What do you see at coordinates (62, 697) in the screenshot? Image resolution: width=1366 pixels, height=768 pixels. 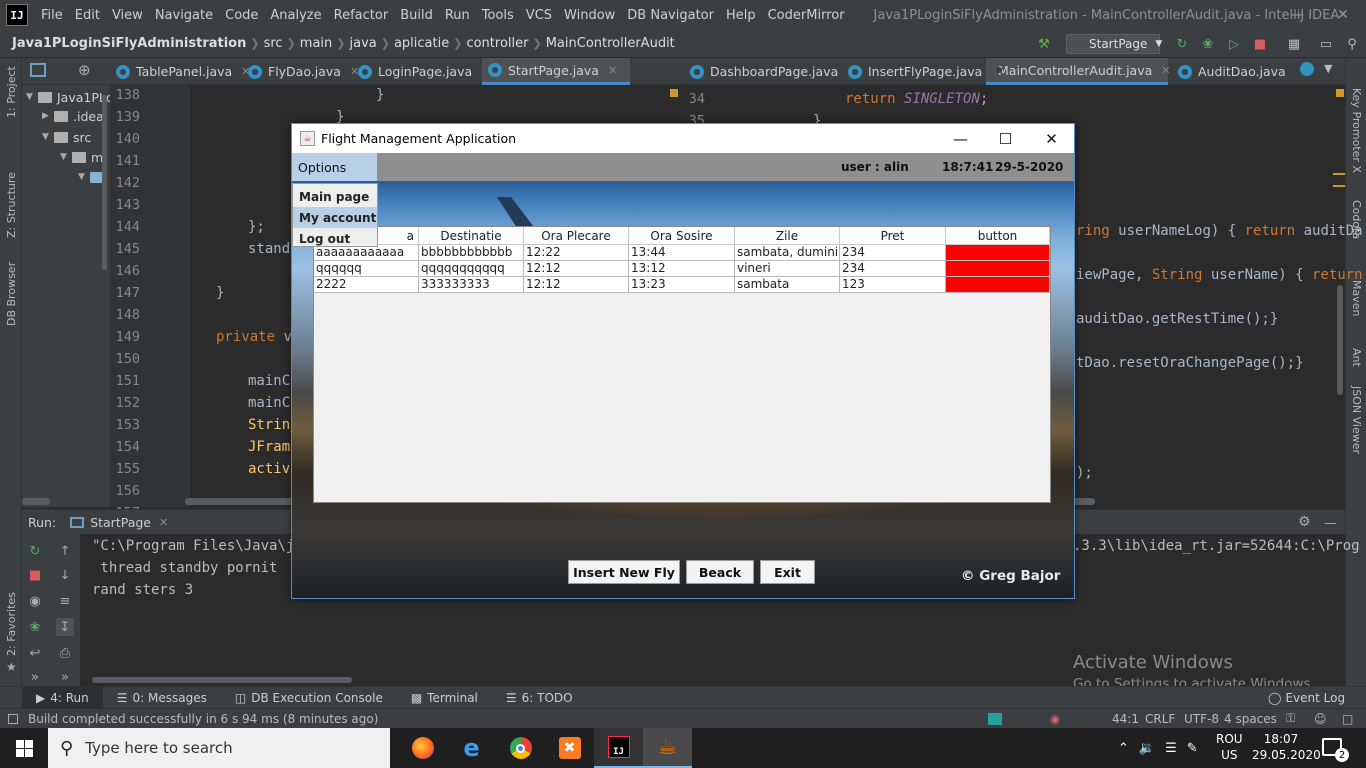 I see `btab-run: ▶ 4: Run` at bounding box center [62, 697].